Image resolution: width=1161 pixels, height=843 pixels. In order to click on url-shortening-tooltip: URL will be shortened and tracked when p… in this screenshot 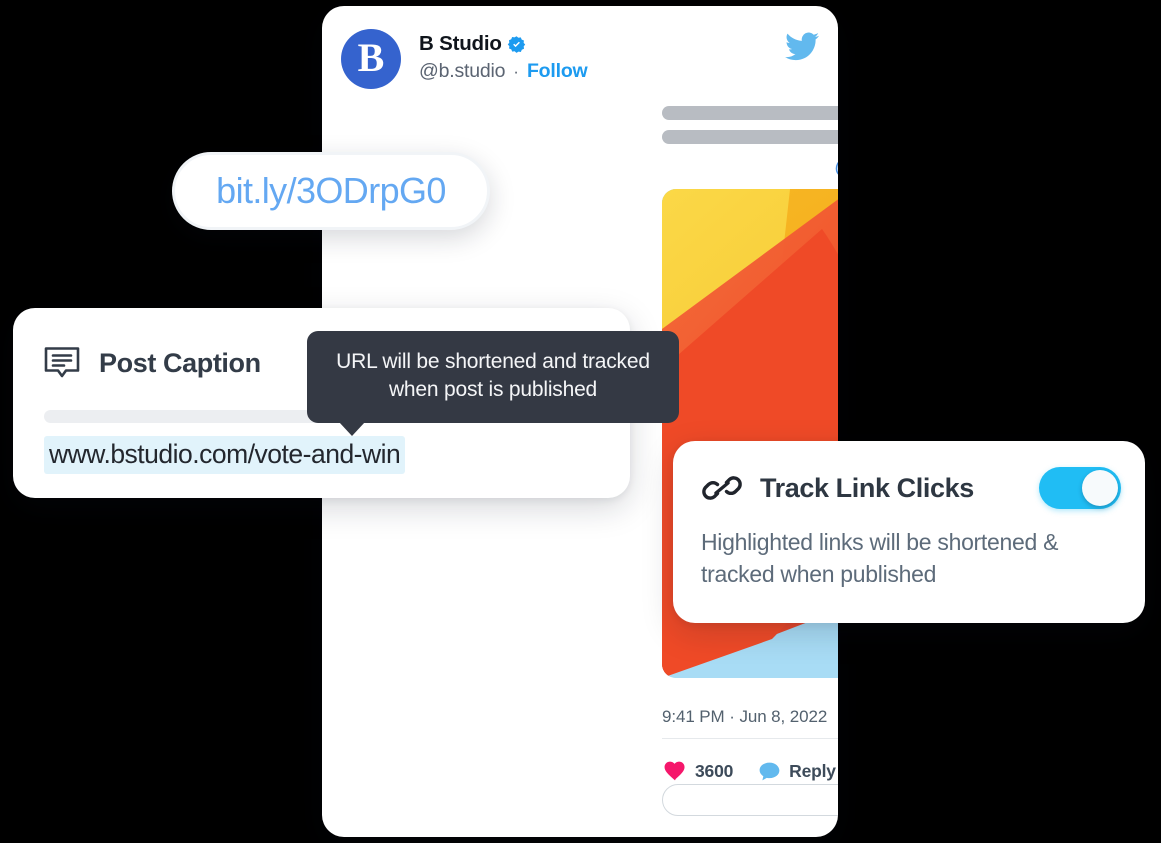, I will do `click(493, 383)`.